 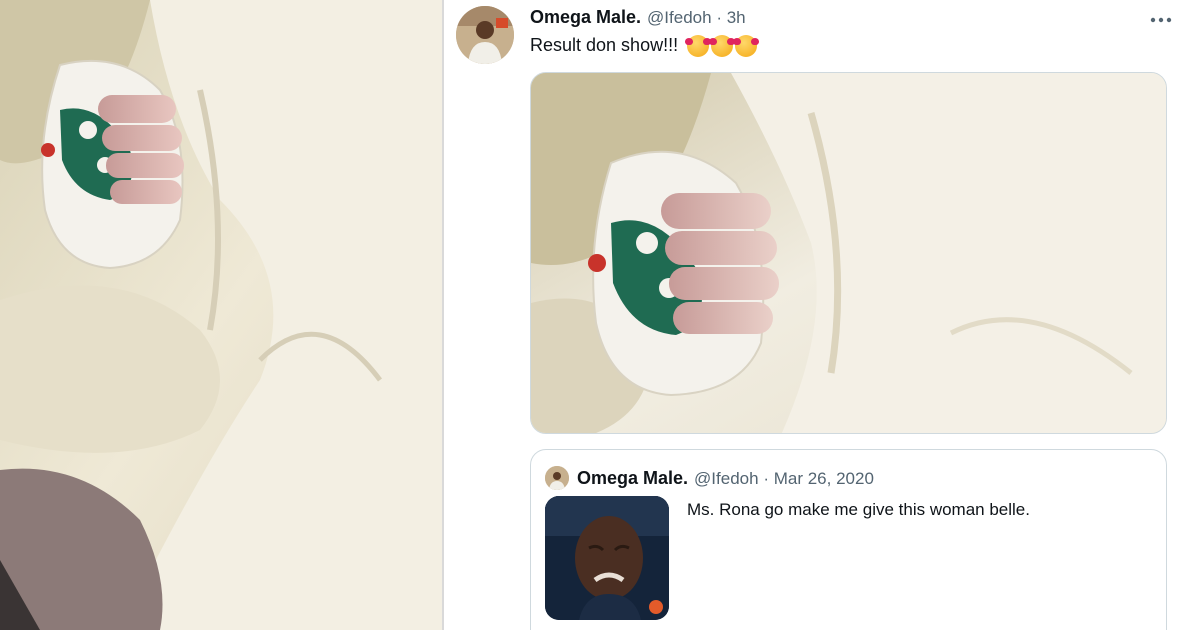 What do you see at coordinates (604, 45) in the screenshot?
I see `tweet-body: Result don show!!!` at bounding box center [604, 45].